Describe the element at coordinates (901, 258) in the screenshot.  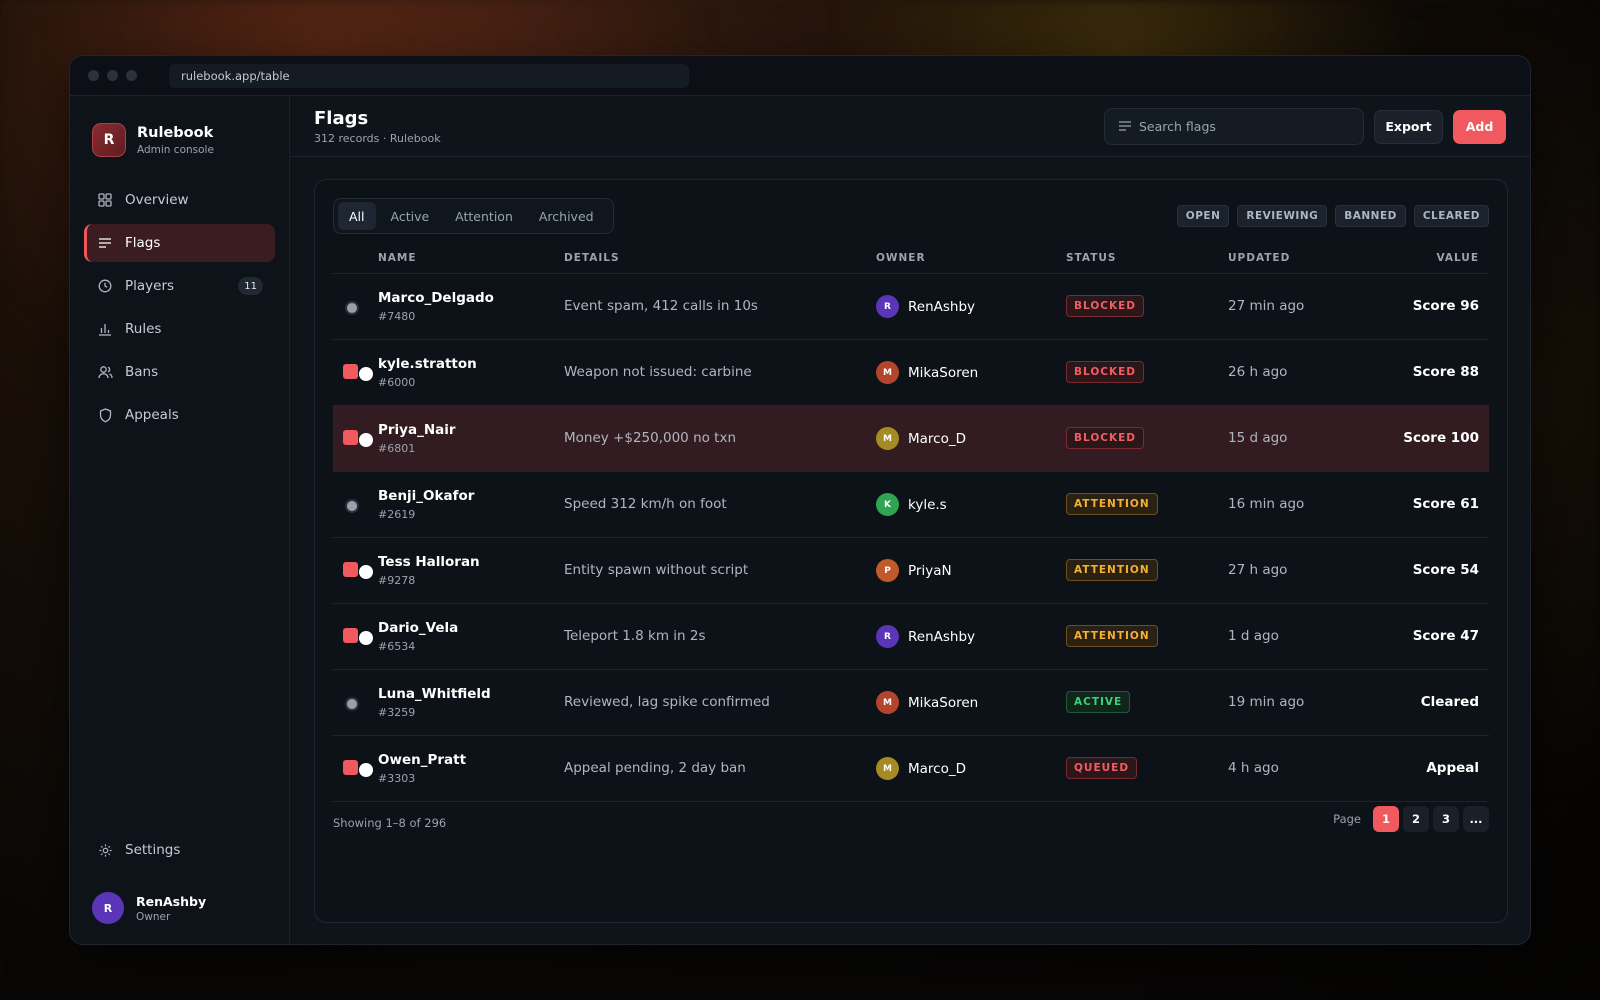
I see `column-header-owner: OWNER` at that location.